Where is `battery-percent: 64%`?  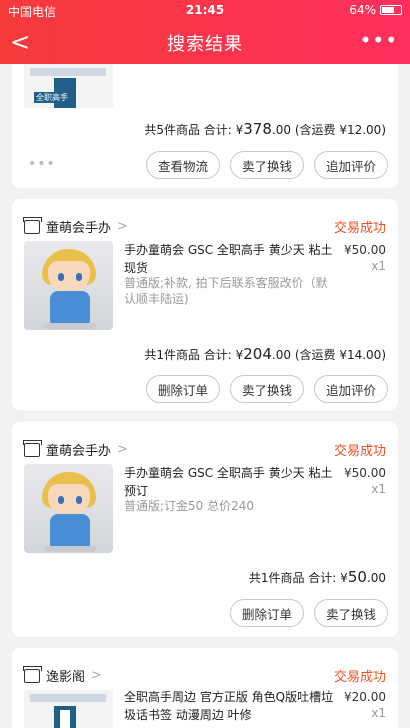
battery-percent: 64% is located at coordinates (362, 10).